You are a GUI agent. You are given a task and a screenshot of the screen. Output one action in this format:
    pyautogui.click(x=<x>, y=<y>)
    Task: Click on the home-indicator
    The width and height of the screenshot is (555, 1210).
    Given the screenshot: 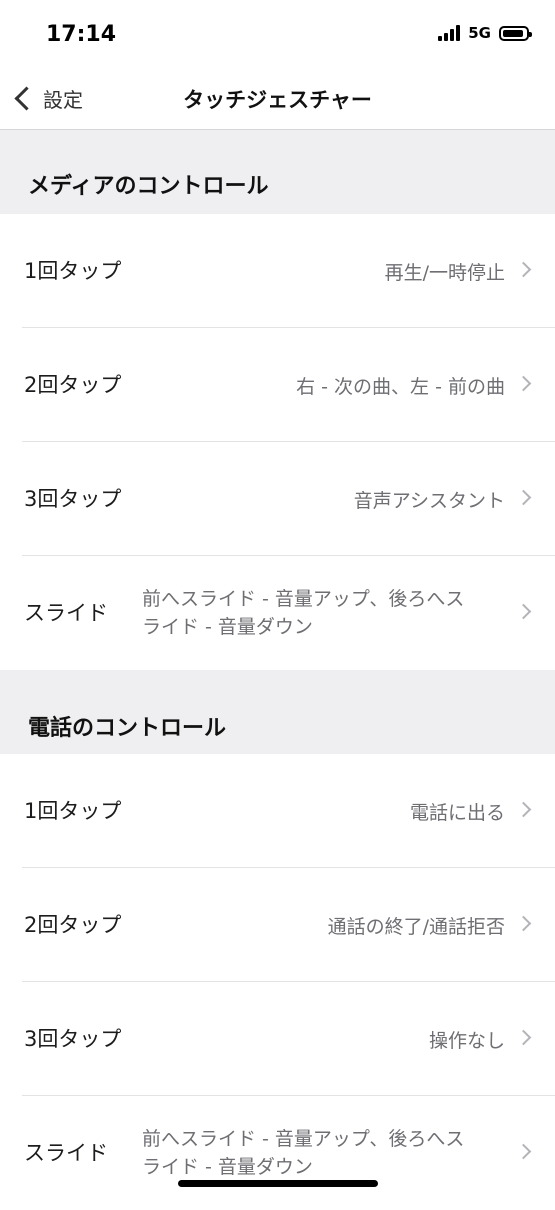 What is the action you would take?
    pyautogui.click(x=278, y=1183)
    